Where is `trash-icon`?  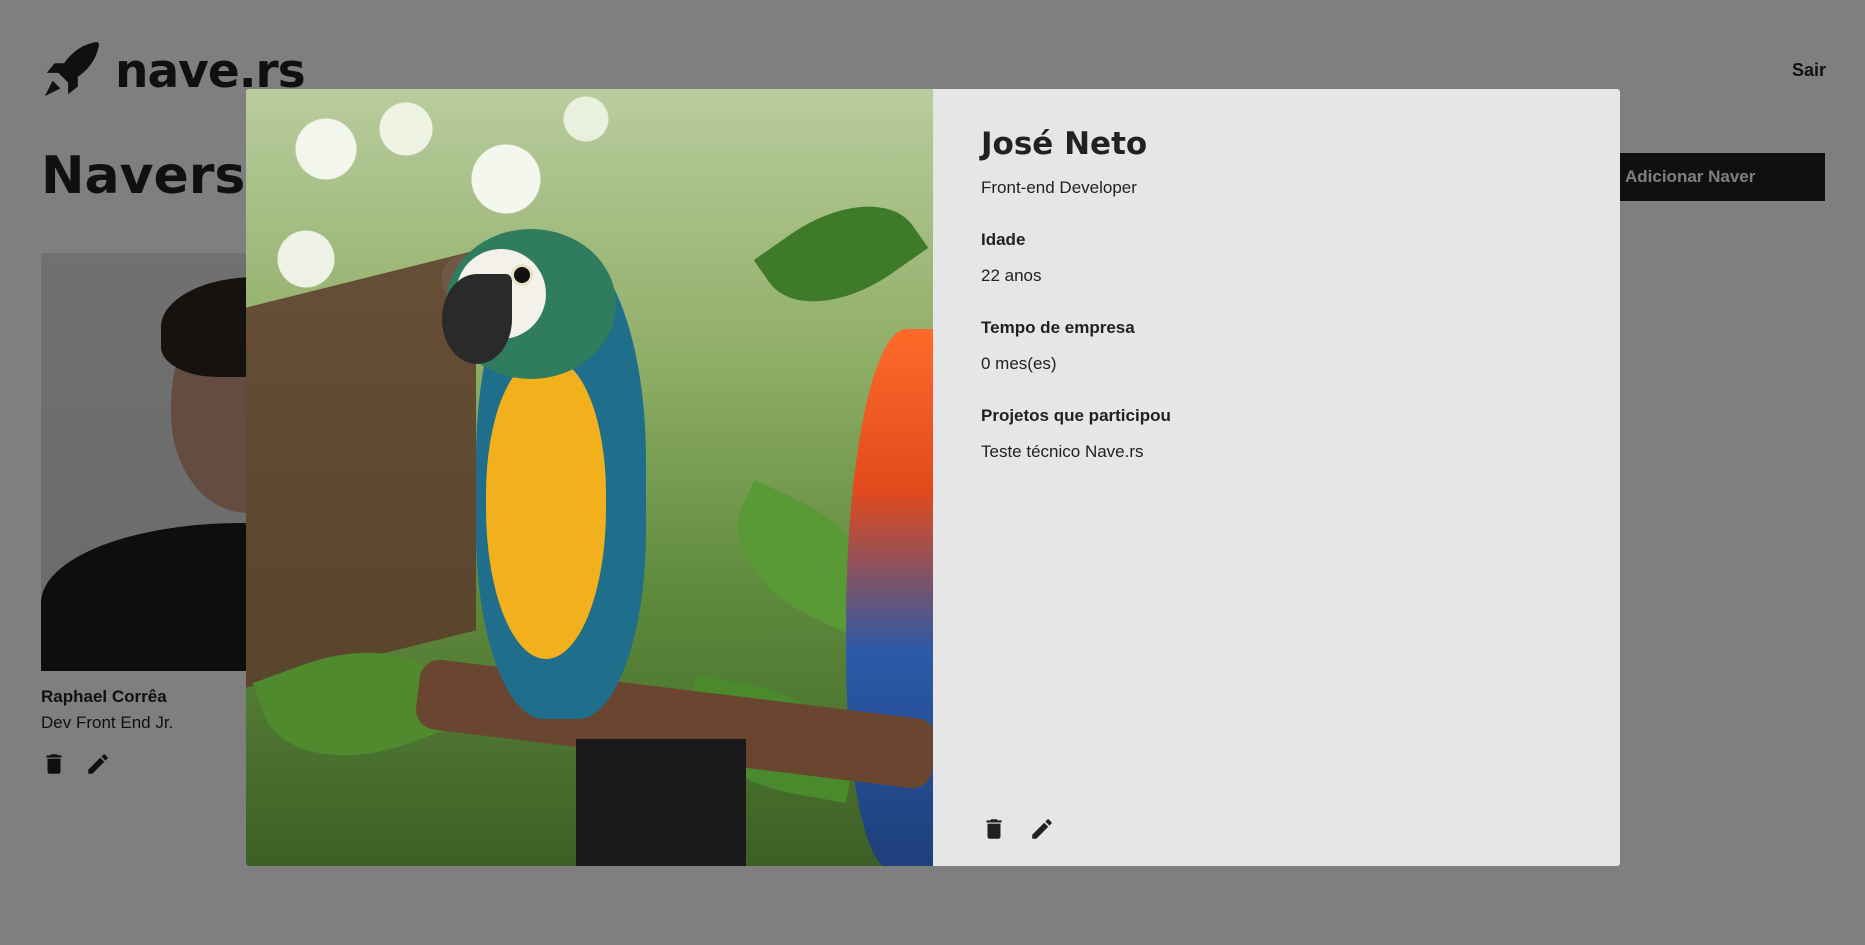 trash-icon is located at coordinates (994, 829).